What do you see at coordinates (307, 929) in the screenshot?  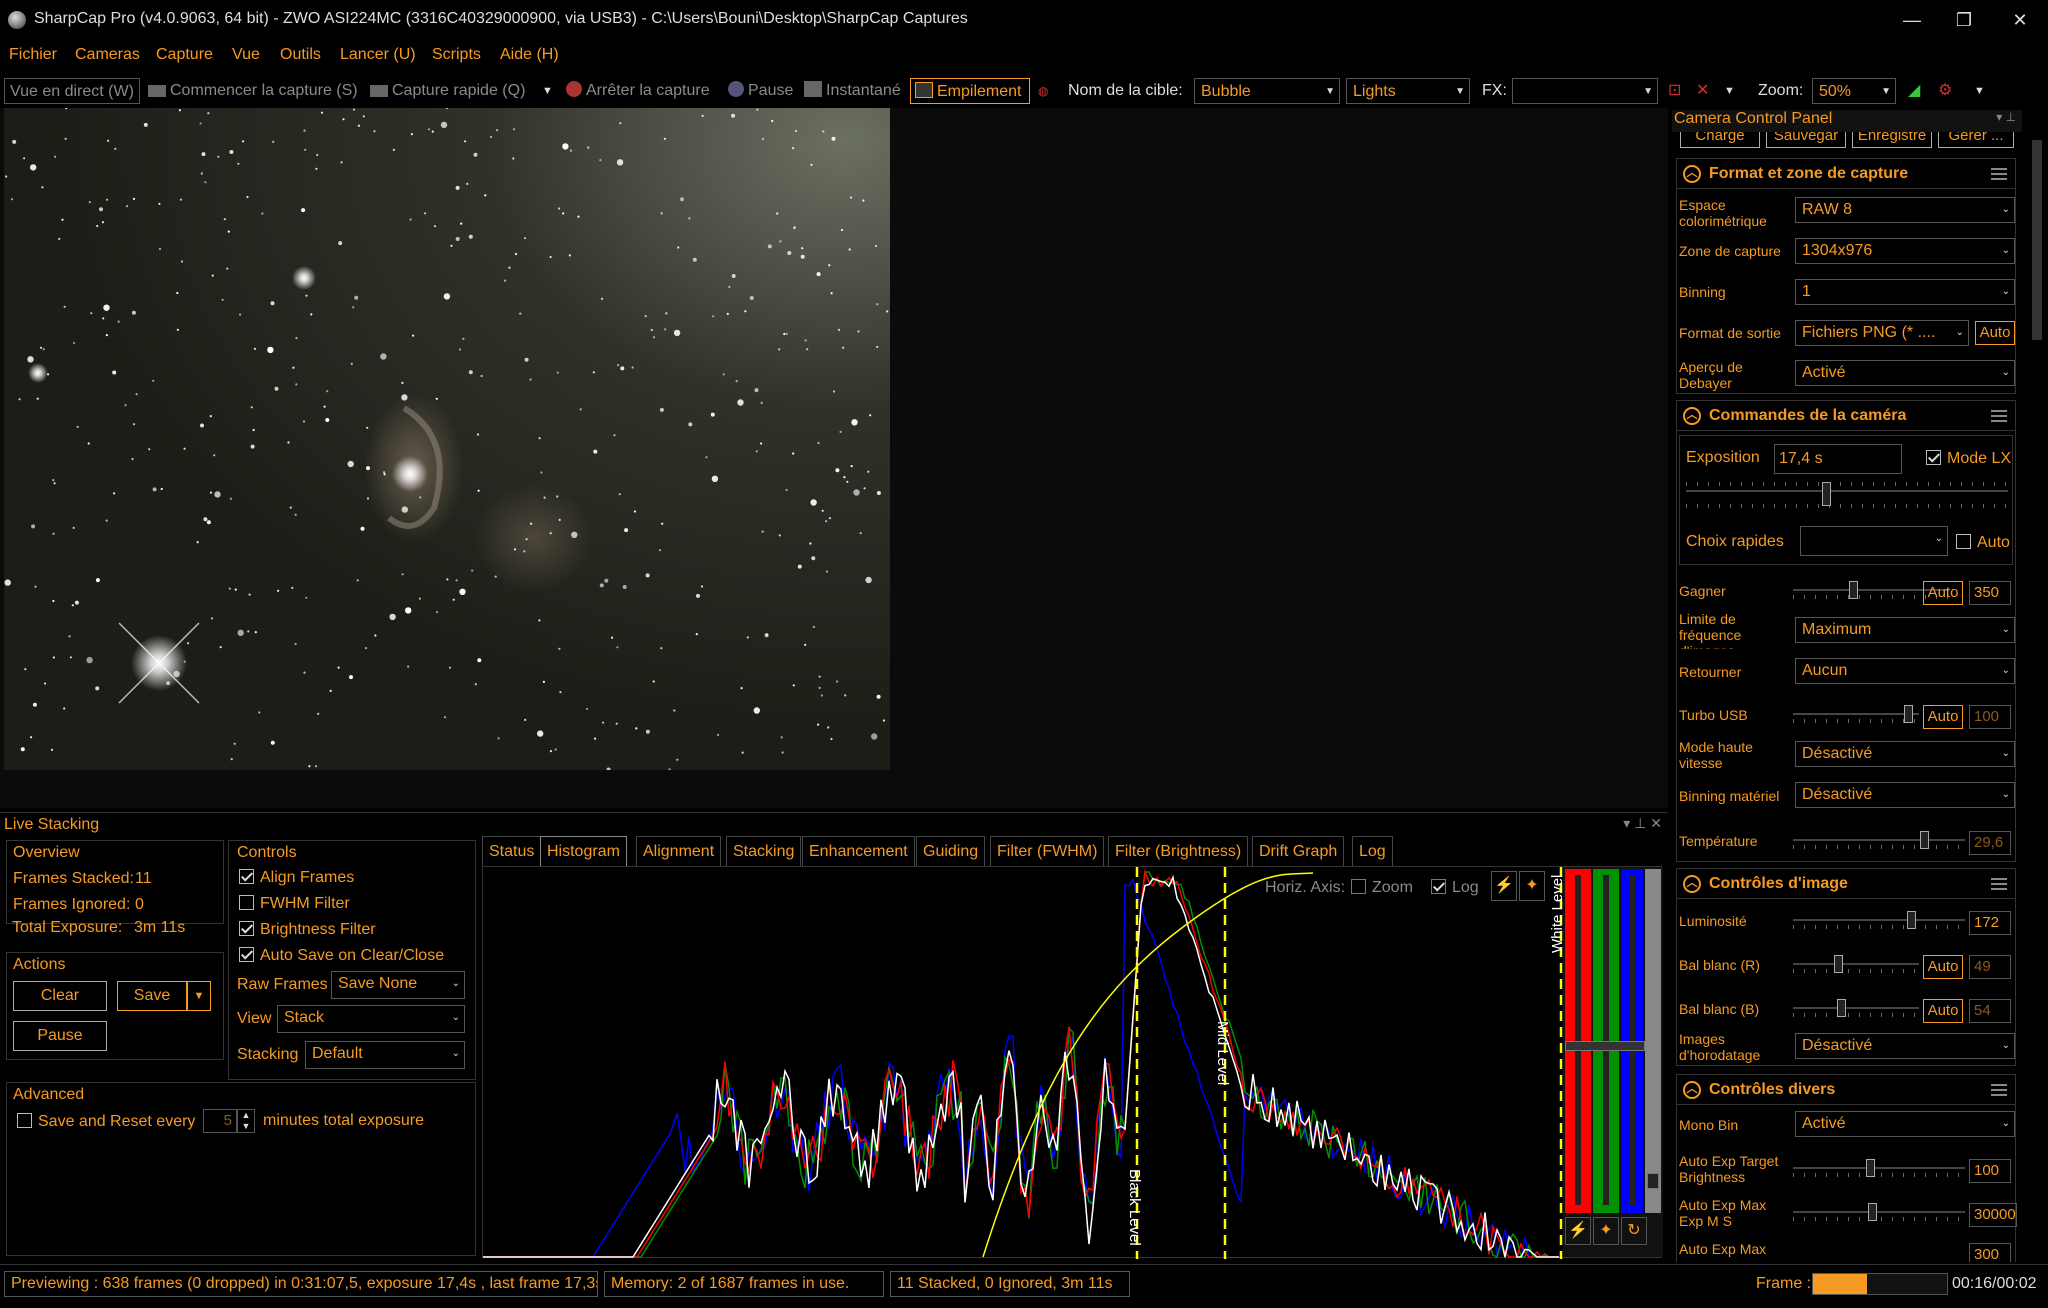 I see `brightness-filter-toggle: Brightness Filter` at bounding box center [307, 929].